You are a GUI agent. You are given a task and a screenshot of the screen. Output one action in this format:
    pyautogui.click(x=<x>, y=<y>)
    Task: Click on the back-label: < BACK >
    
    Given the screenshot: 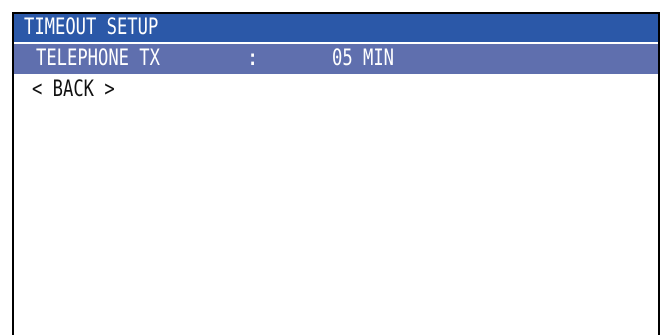 What is the action you would take?
    pyautogui.click(x=73, y=89)
    